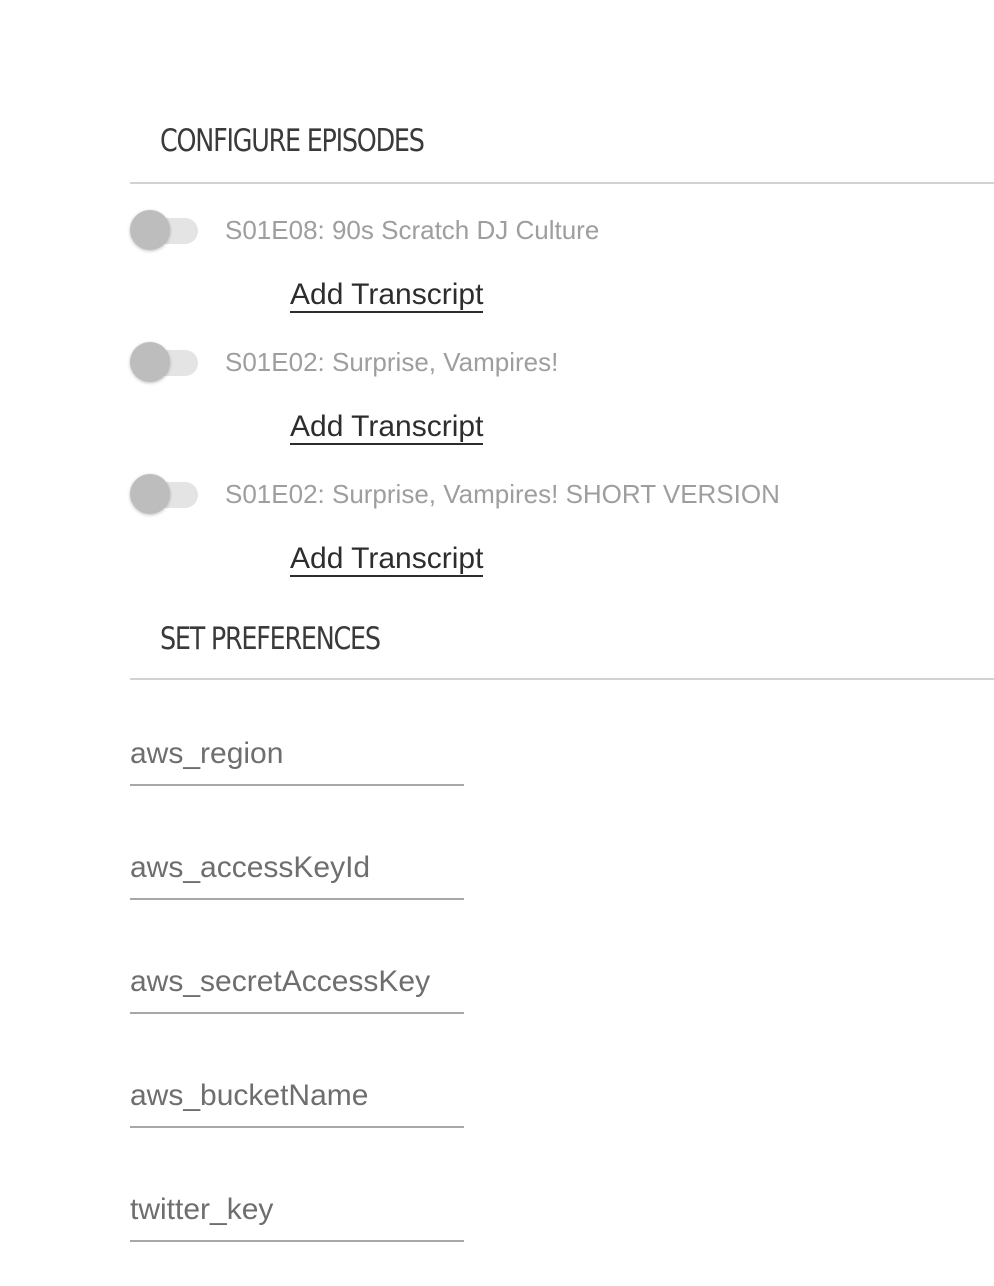 The width and height of the screenshot is (994, 1286). I want to click on aws-secret-access-key-input, so click(297, 982).